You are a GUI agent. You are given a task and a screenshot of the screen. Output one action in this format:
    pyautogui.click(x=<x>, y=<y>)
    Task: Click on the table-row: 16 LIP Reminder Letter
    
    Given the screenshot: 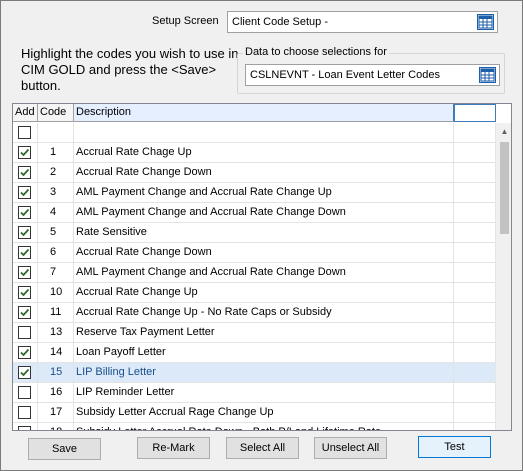 What is the action you would take?
    pyautogui.click(x=254, y=393)
    